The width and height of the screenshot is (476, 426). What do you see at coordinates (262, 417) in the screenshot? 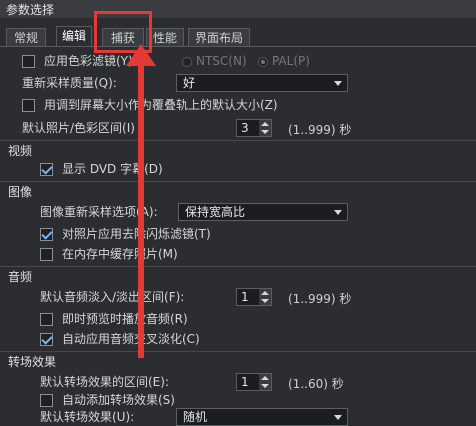
I see `default-transition-select: 随机` at bounding box center [262, 417].